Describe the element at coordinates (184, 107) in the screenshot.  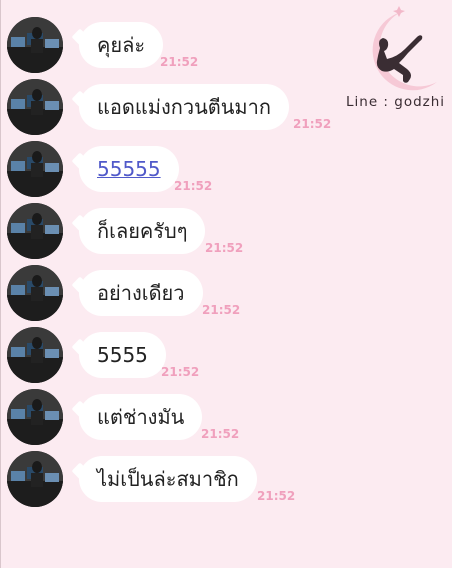
I see `message-text: แอดแม่งกวนตีนมาก` at that location.